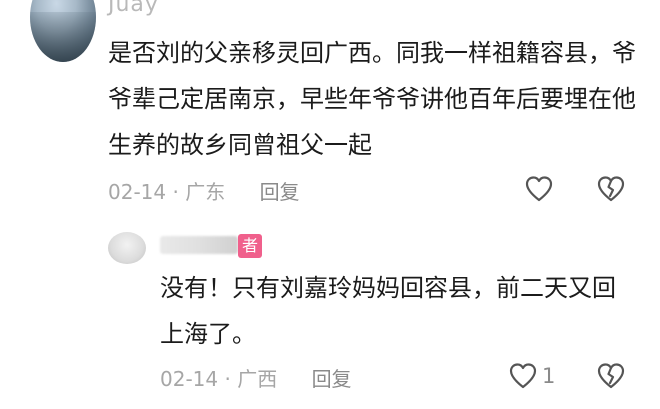 The image size is (660, 409). I want to click on replier-avatar, so click(127, 248).